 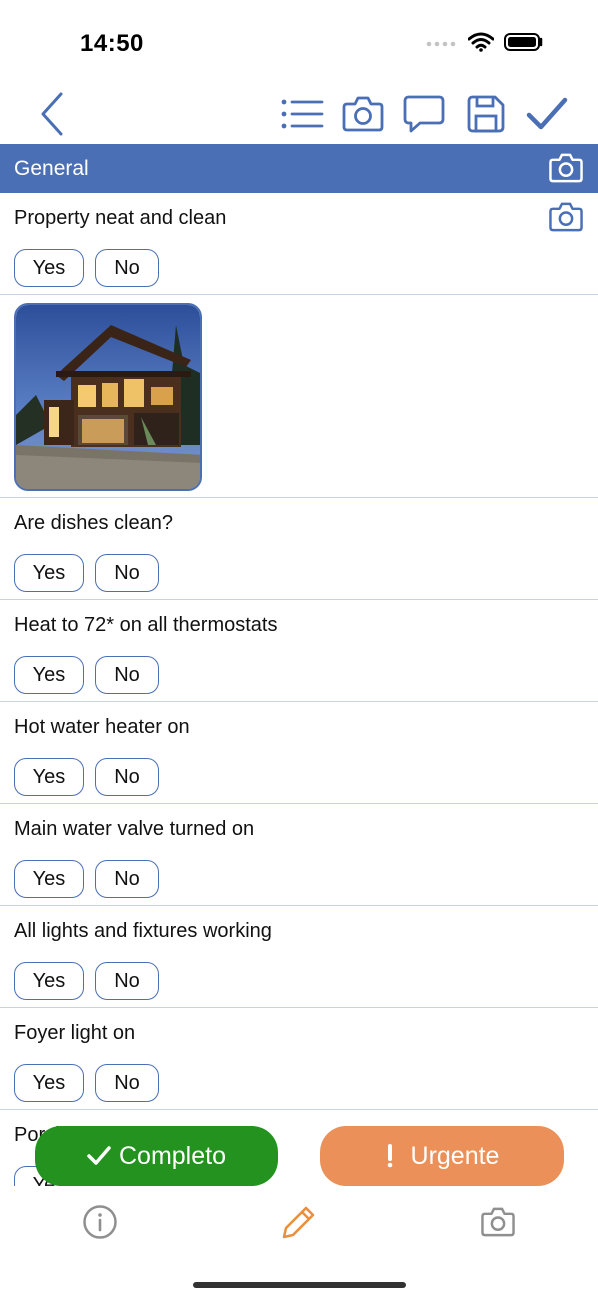 I want to click on section-header: General, so click(x=299, y=168).